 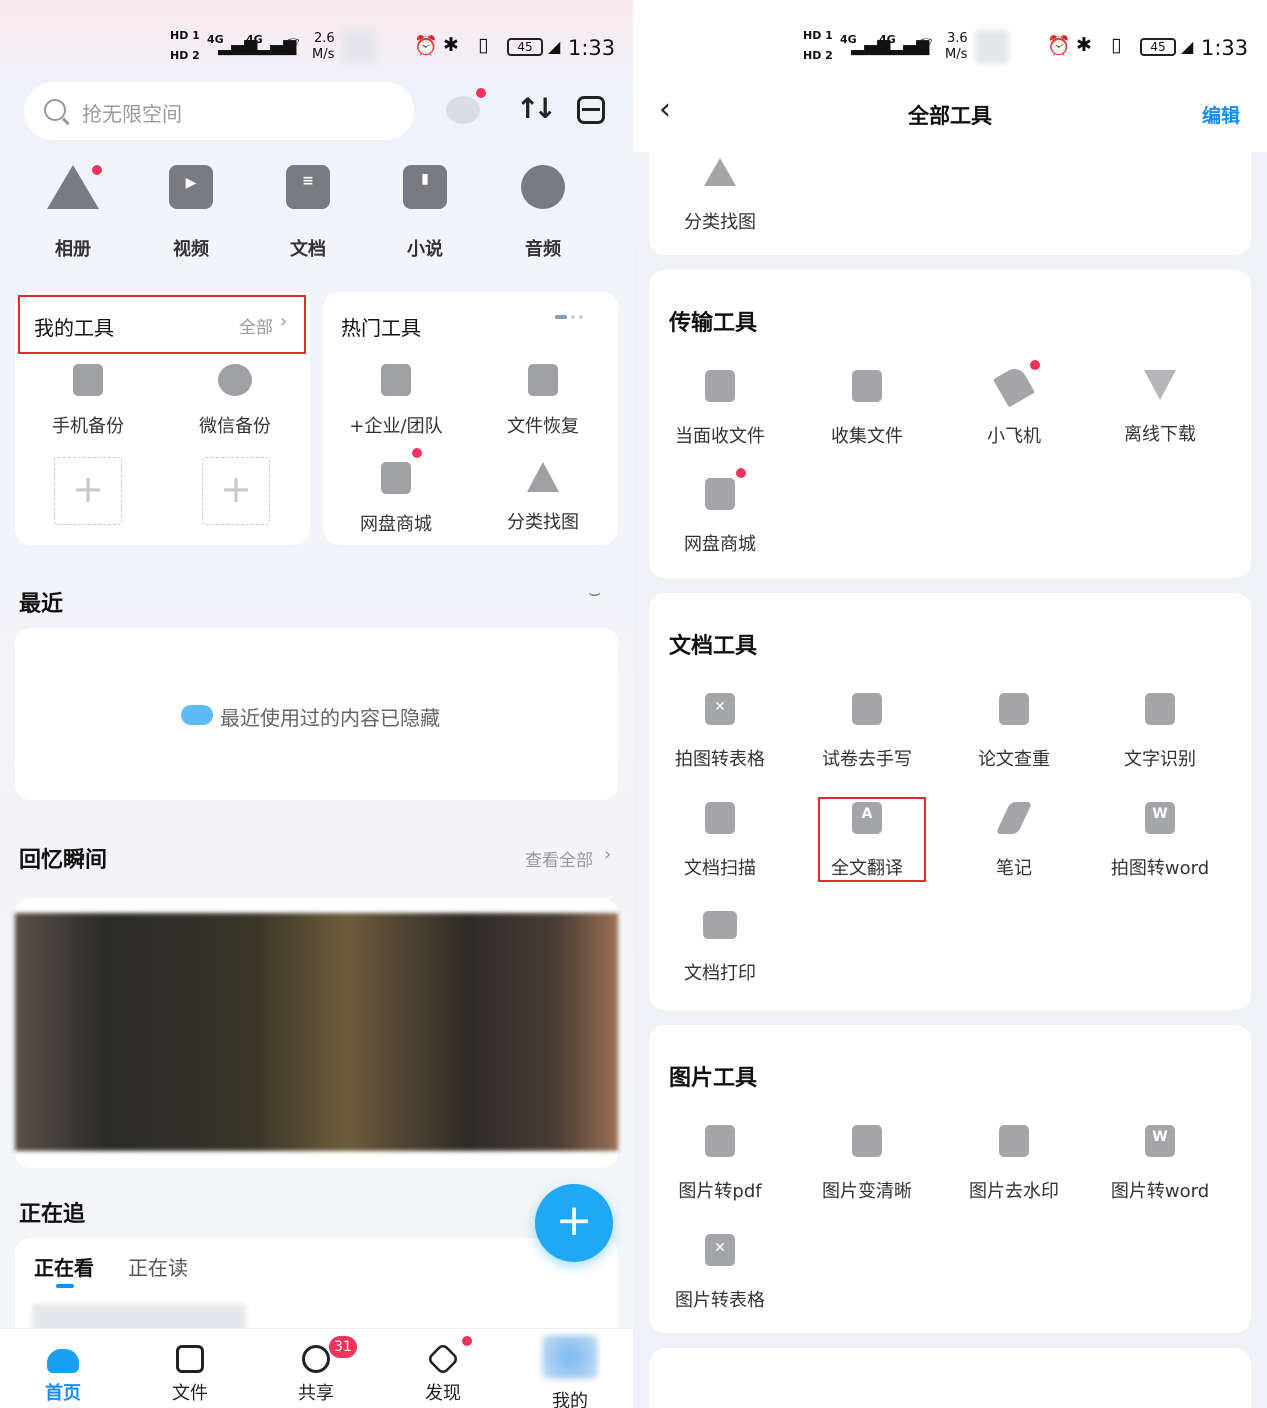 What do you see at coordinates (162, 324) in the screenshot?
I see `highlight-box-my-tools` at bounding box center [162, 324].